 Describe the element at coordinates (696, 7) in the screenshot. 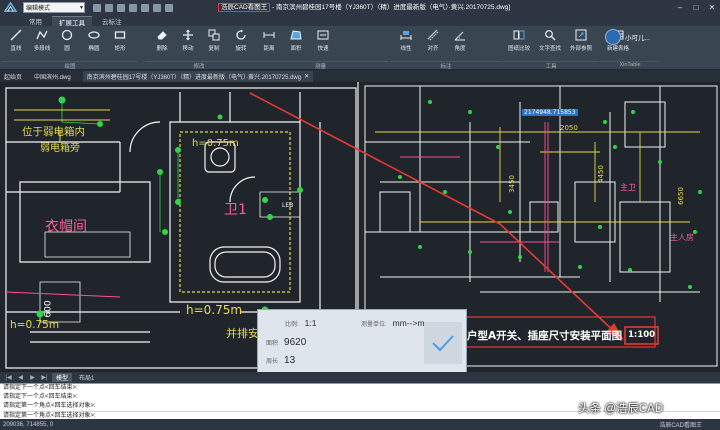

I see `maximize-icon: □` at that location.